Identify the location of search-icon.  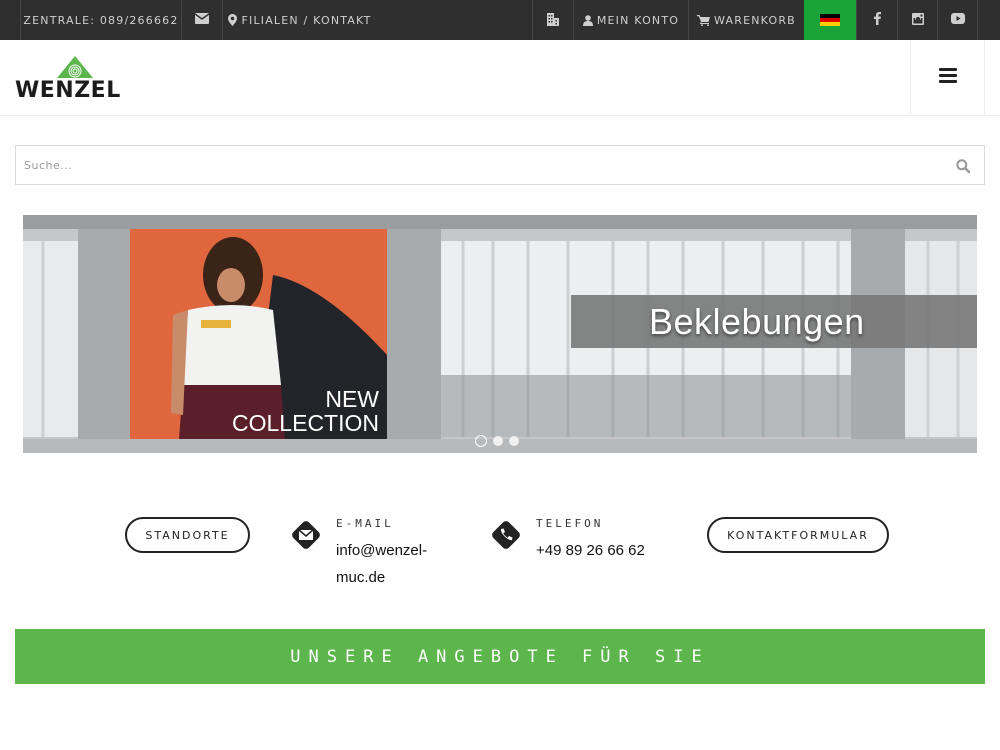
(963, 167).